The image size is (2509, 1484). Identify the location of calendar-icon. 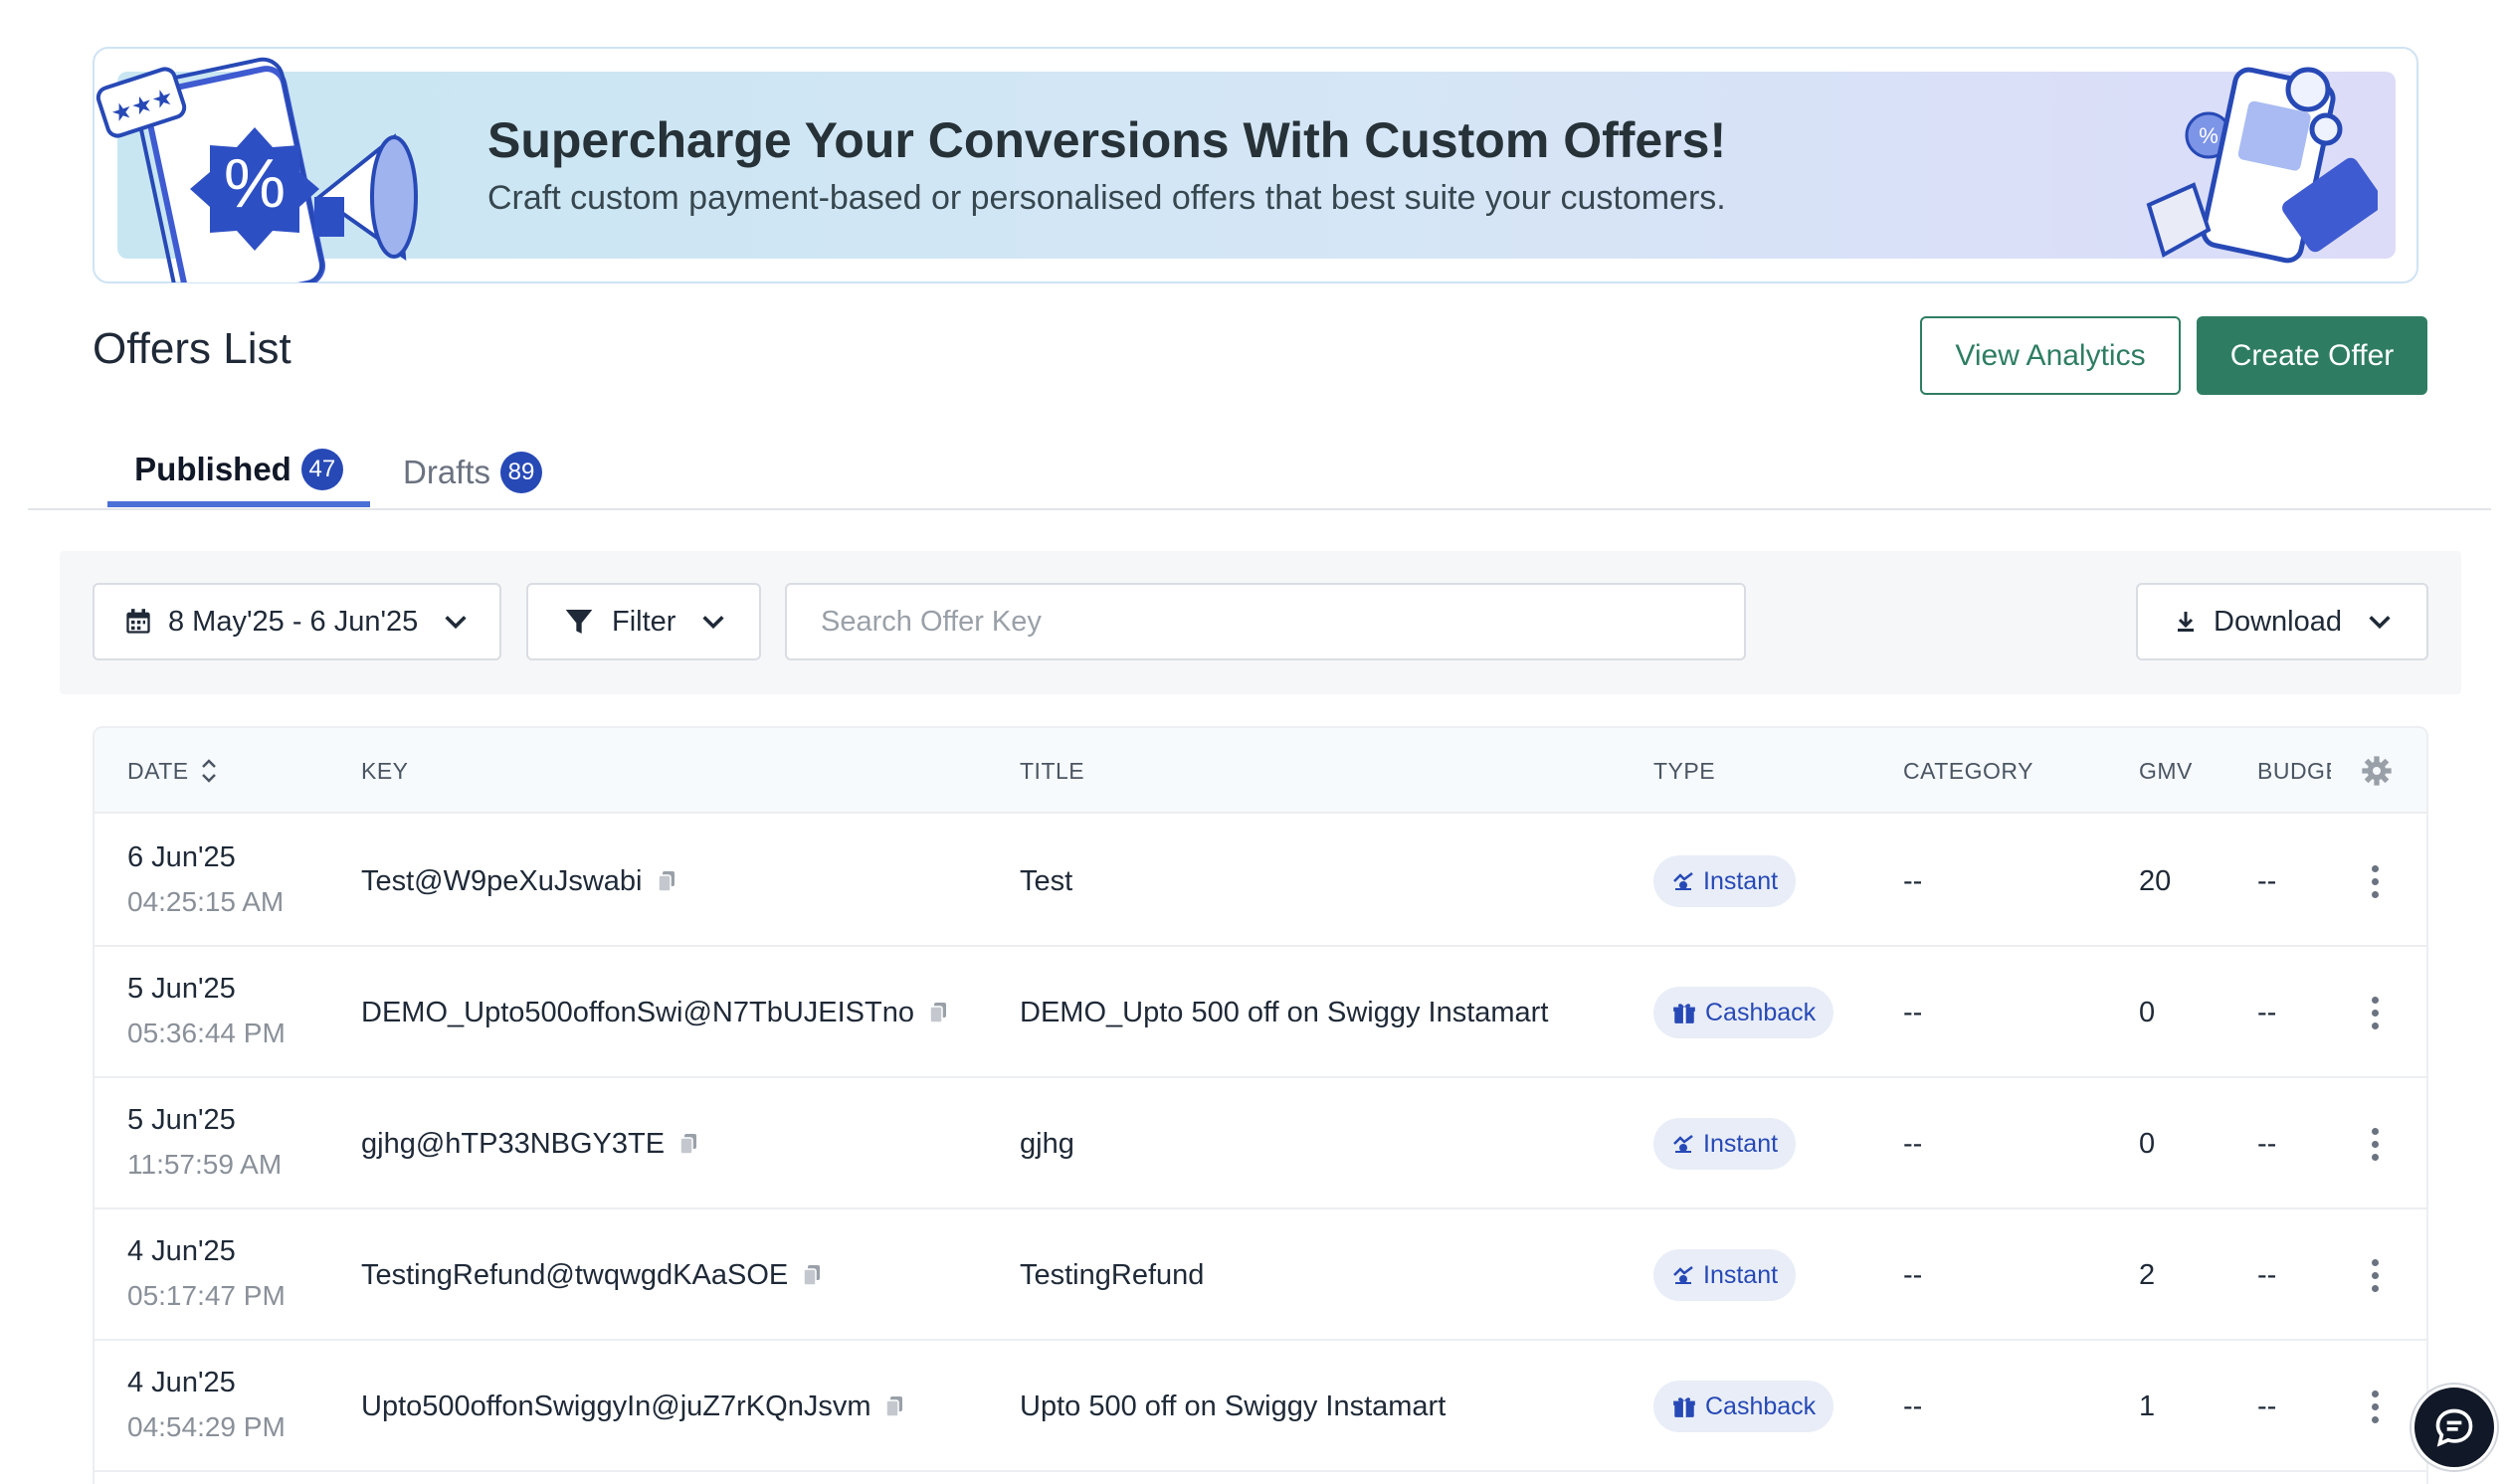
(138, 621).